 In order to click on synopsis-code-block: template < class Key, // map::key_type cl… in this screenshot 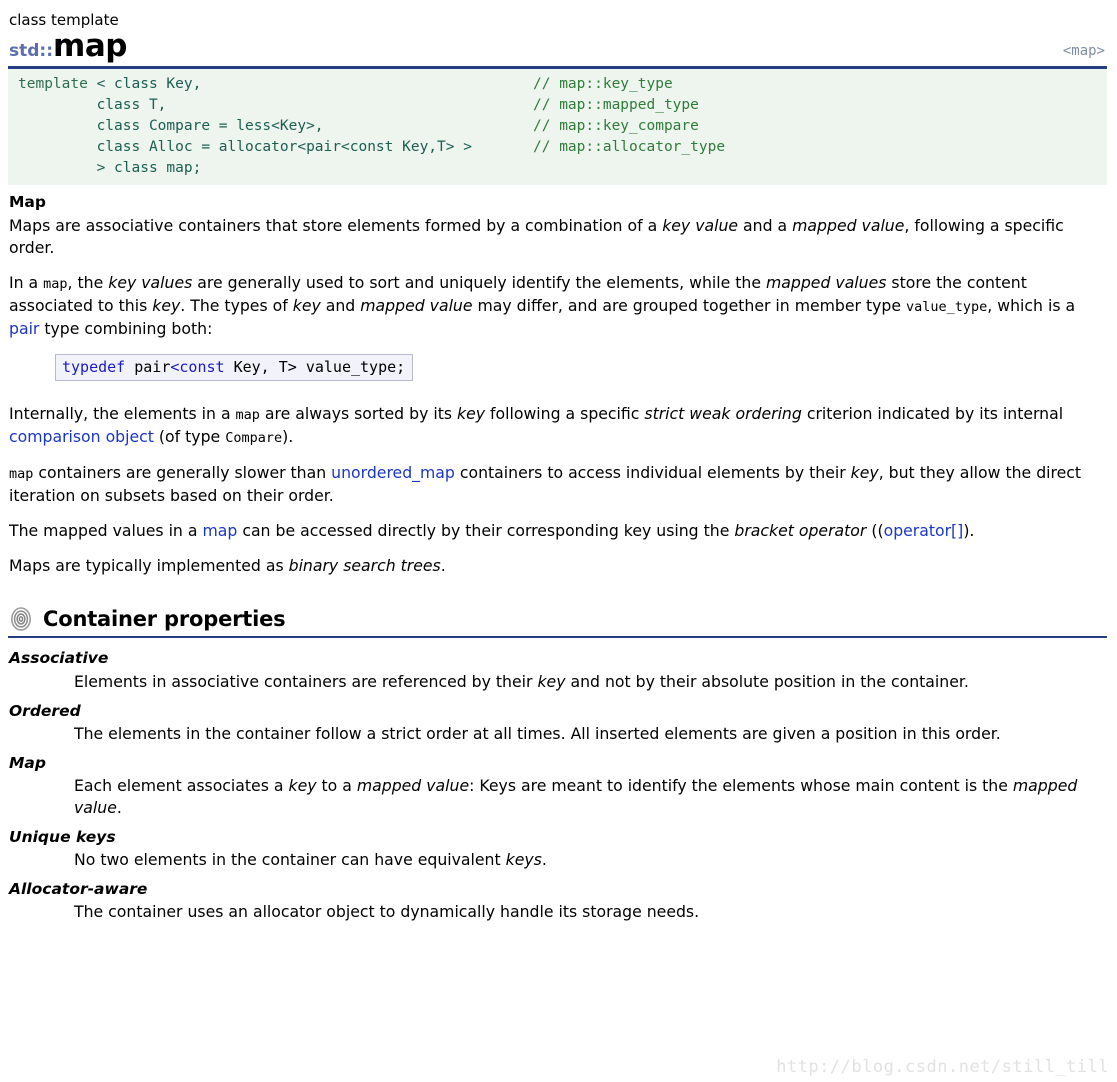, I will do `click(557, 127)`.